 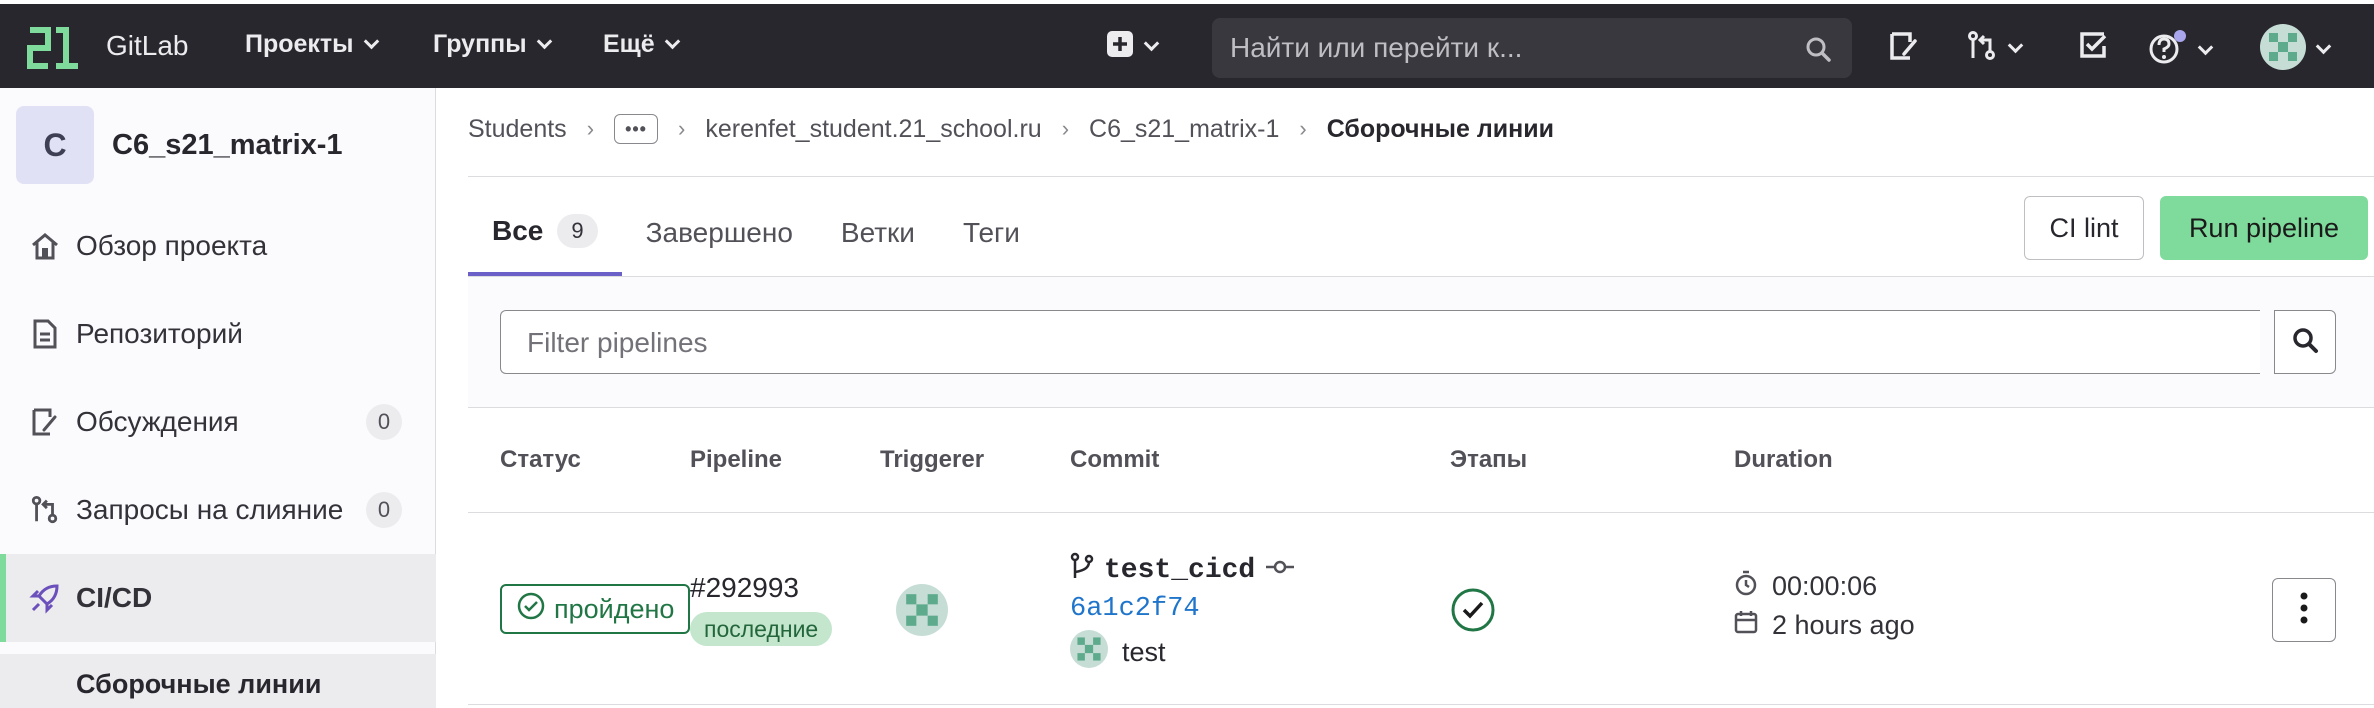 What do you see at coordinates (629, 44) in the screenshot?
I see `nav-more-label: Ещё` at bounding box center [629, 44].